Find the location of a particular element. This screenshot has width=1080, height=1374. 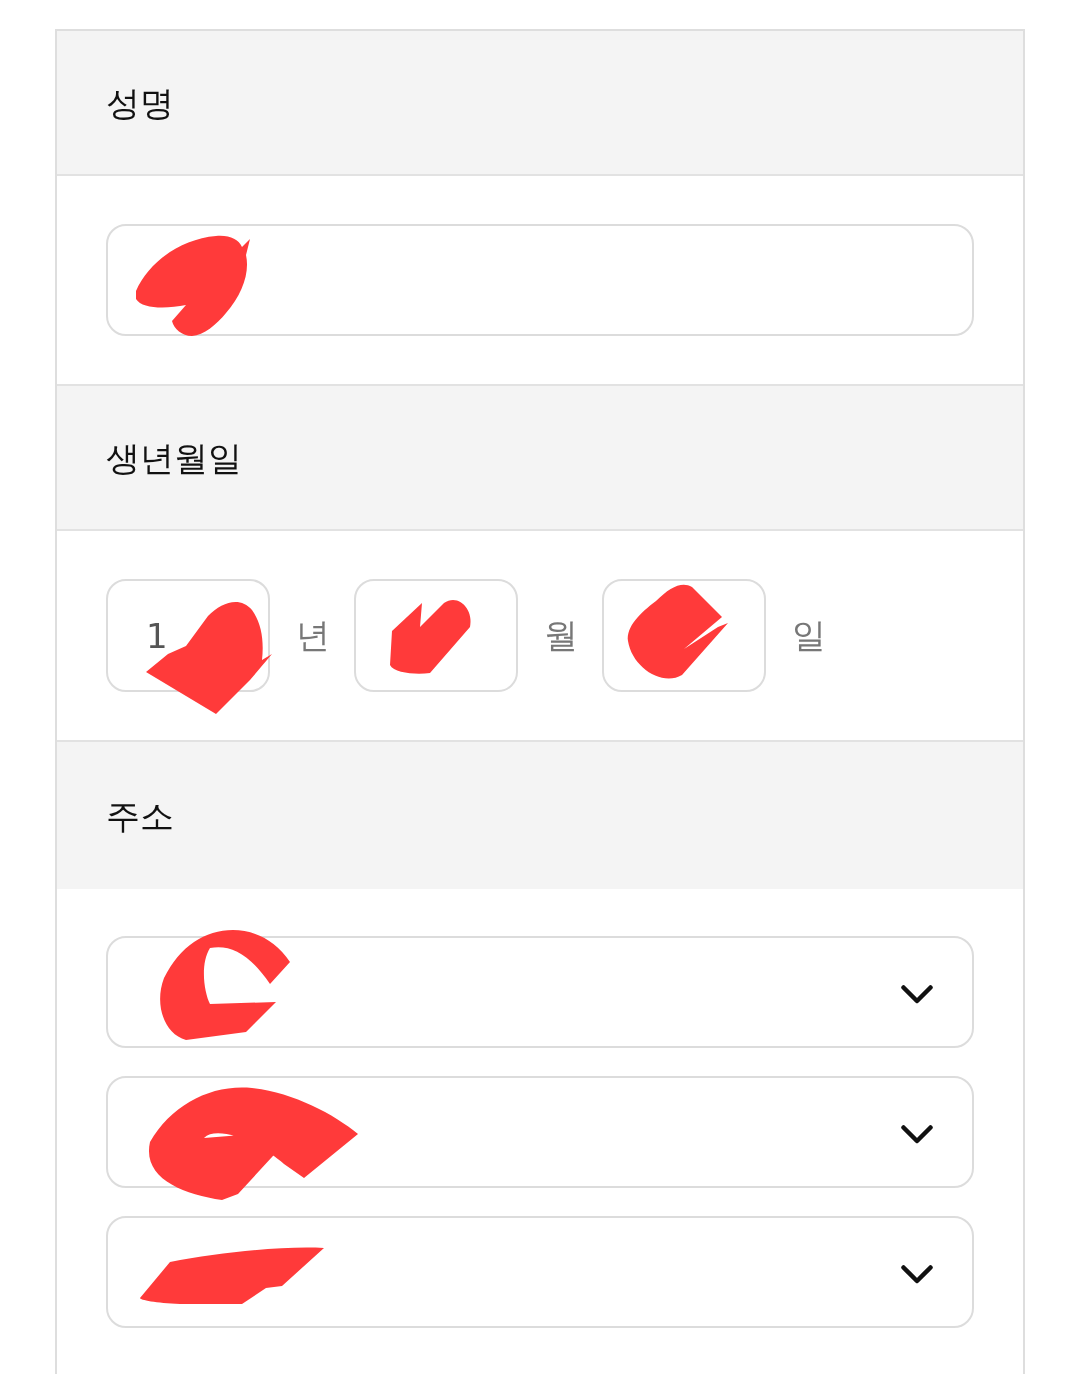

unit-label: 일 is located at coordinates (808, 635).